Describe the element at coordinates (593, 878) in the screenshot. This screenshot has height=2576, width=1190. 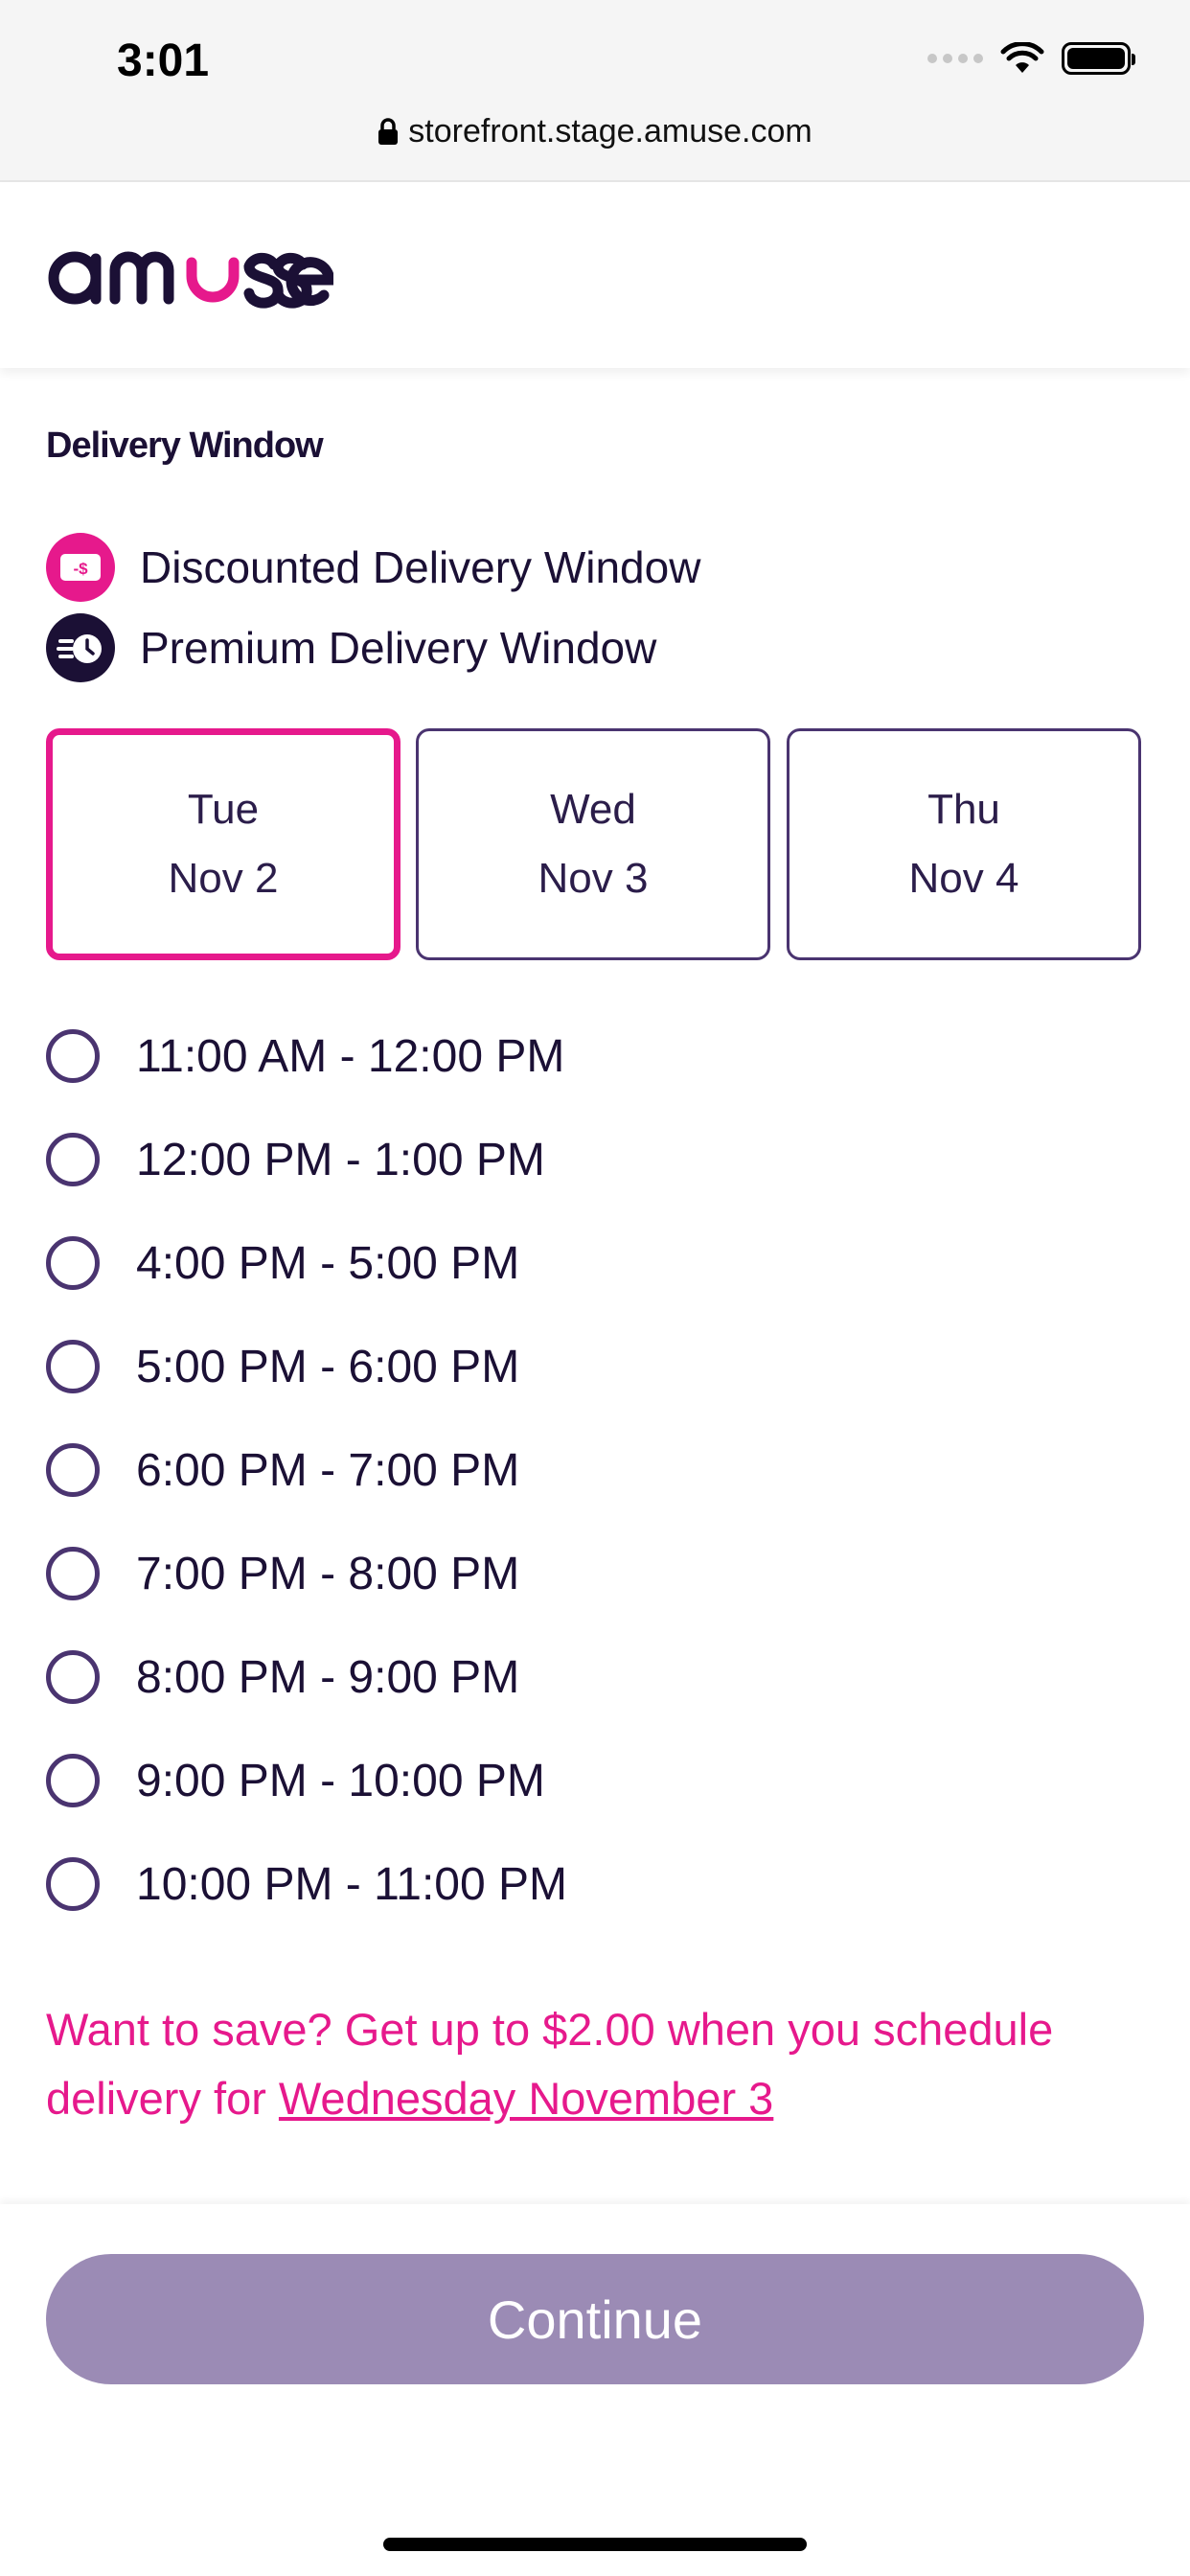
I see `day-date: Nov 3` at that location.